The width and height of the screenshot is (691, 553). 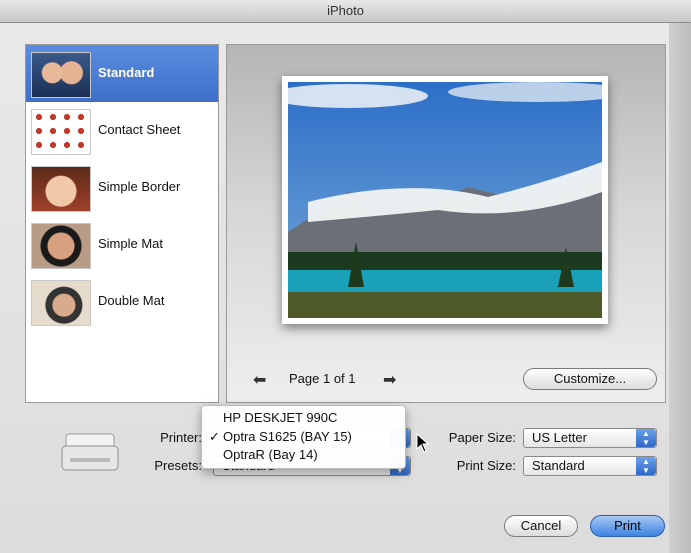 I want to click on standard-thumbnail, so click(x=61, y=75).